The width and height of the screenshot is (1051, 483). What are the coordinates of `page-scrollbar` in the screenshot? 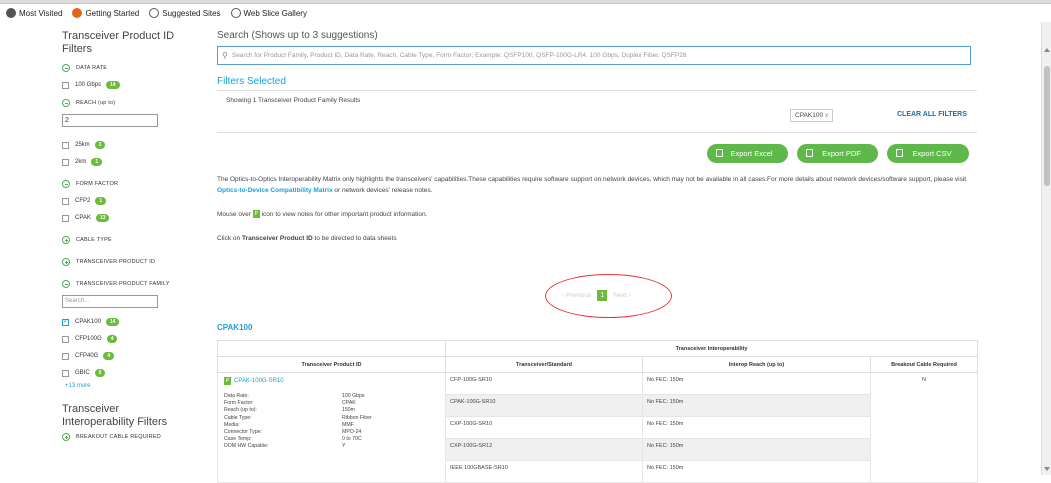 It's located at (1046, 248).